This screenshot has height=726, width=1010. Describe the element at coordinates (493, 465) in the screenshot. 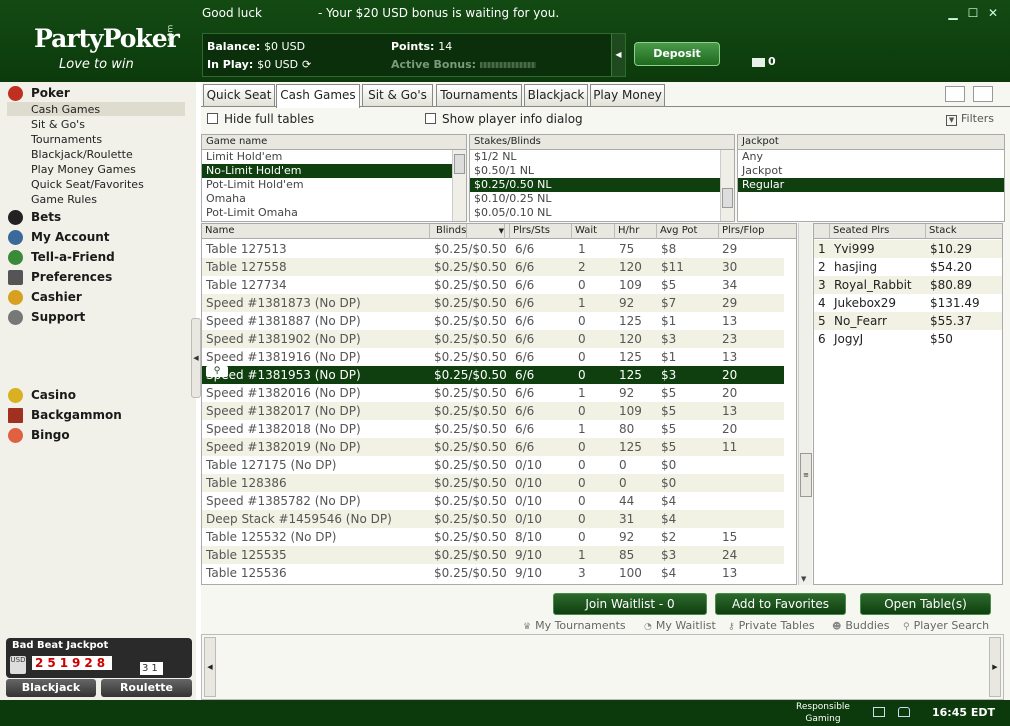

I see `table-row: Table 127175 (No DP) $0.25/$0.50 0/10 0 0 $0` at that location.